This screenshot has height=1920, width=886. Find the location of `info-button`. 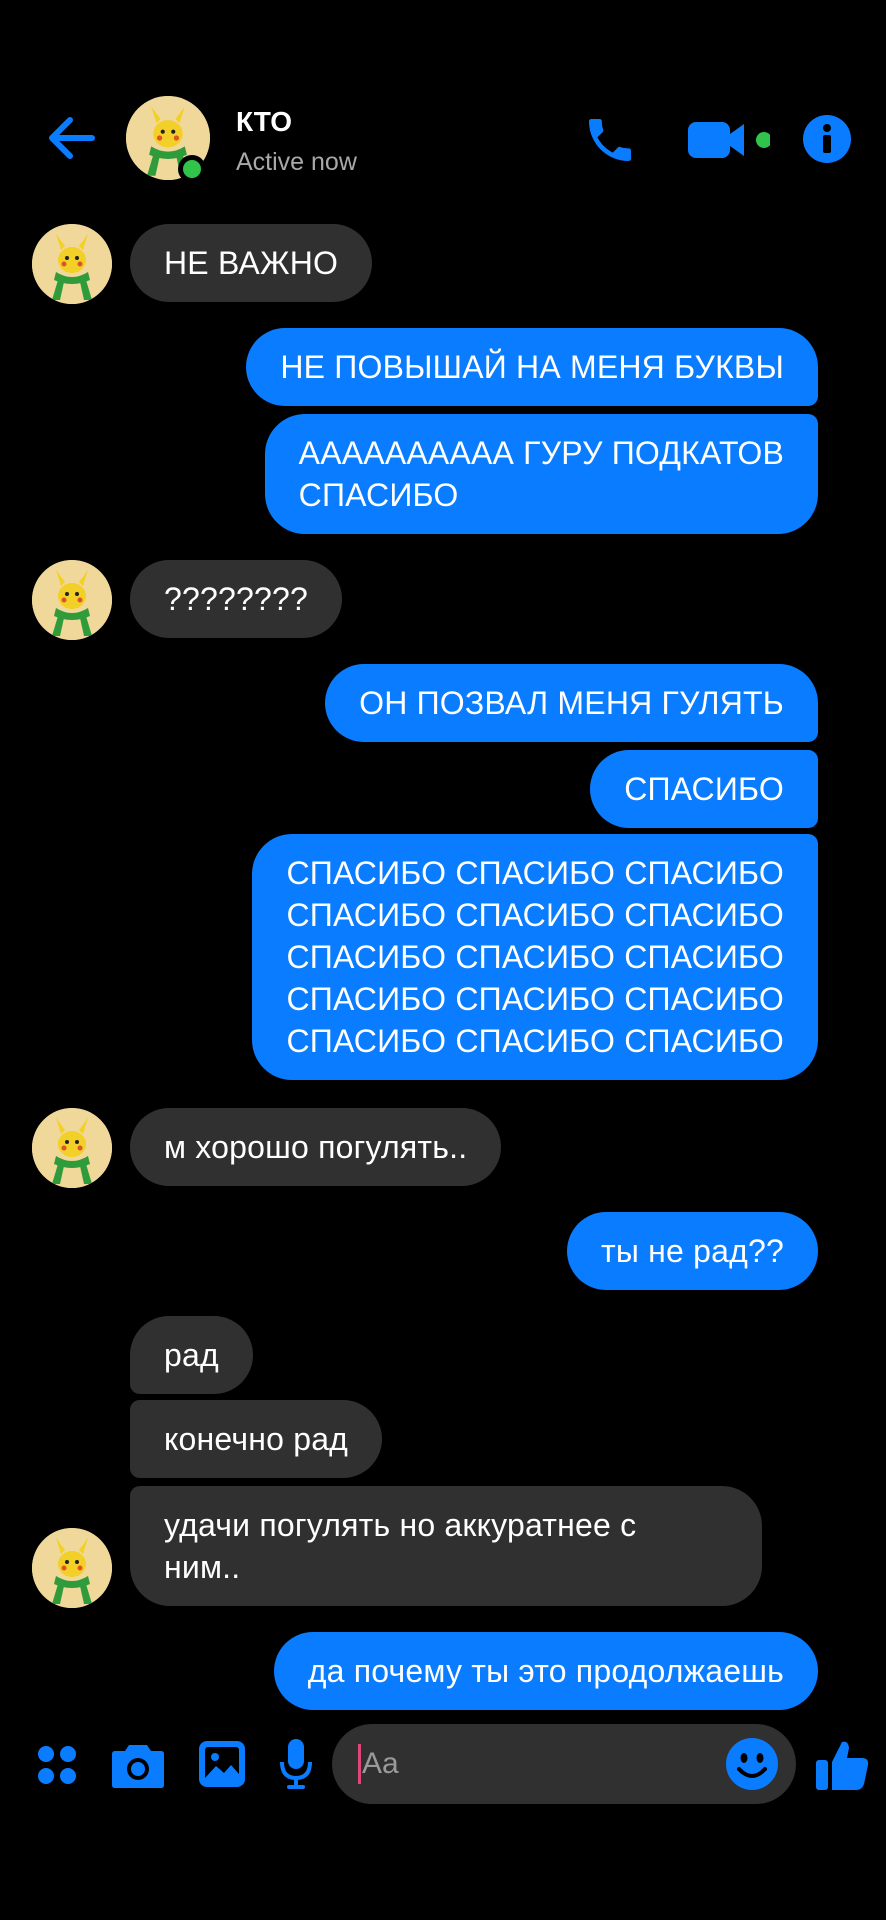

info-button is located at coordinates (827, 139).